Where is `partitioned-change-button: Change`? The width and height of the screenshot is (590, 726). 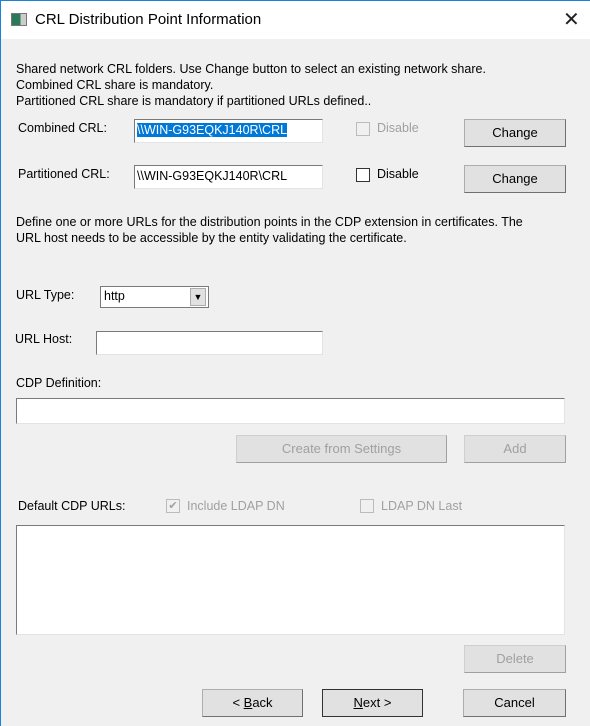
partitioned-change-button: Change is located at coordinates (515, 179).